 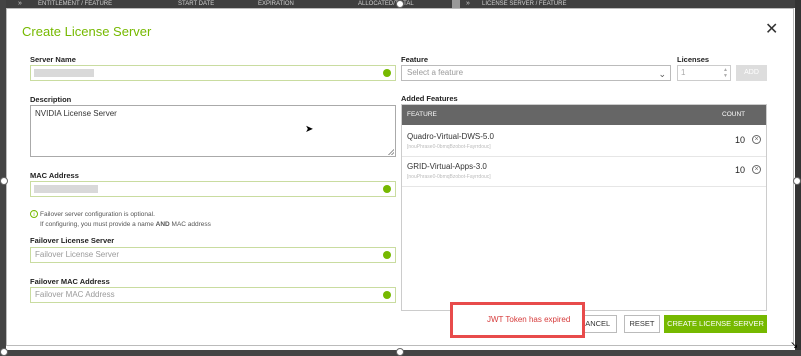 What do you see at coordinates (456, 4) in the screenshot?
I see `header-divider` at bounding box center [456, 4].